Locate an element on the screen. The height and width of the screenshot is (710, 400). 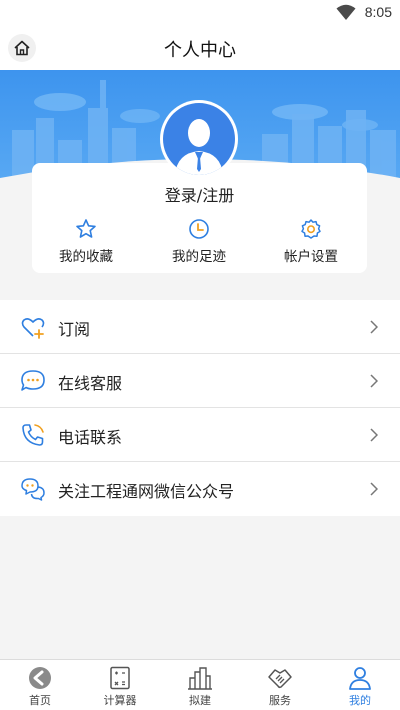
nav-item-home: 首页 is located at coordinates (40, 687).